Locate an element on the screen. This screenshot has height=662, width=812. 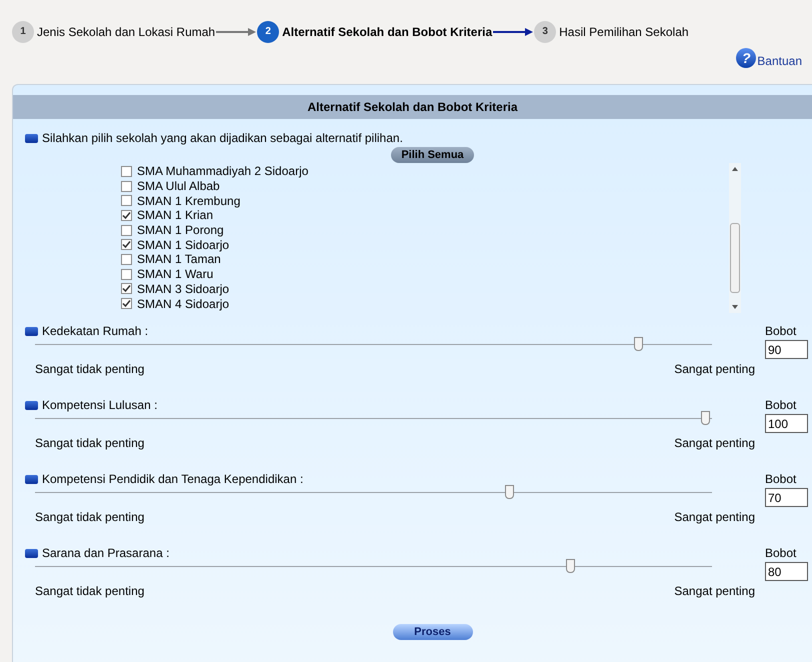
scrollbar is located at coordinates (735, 238).